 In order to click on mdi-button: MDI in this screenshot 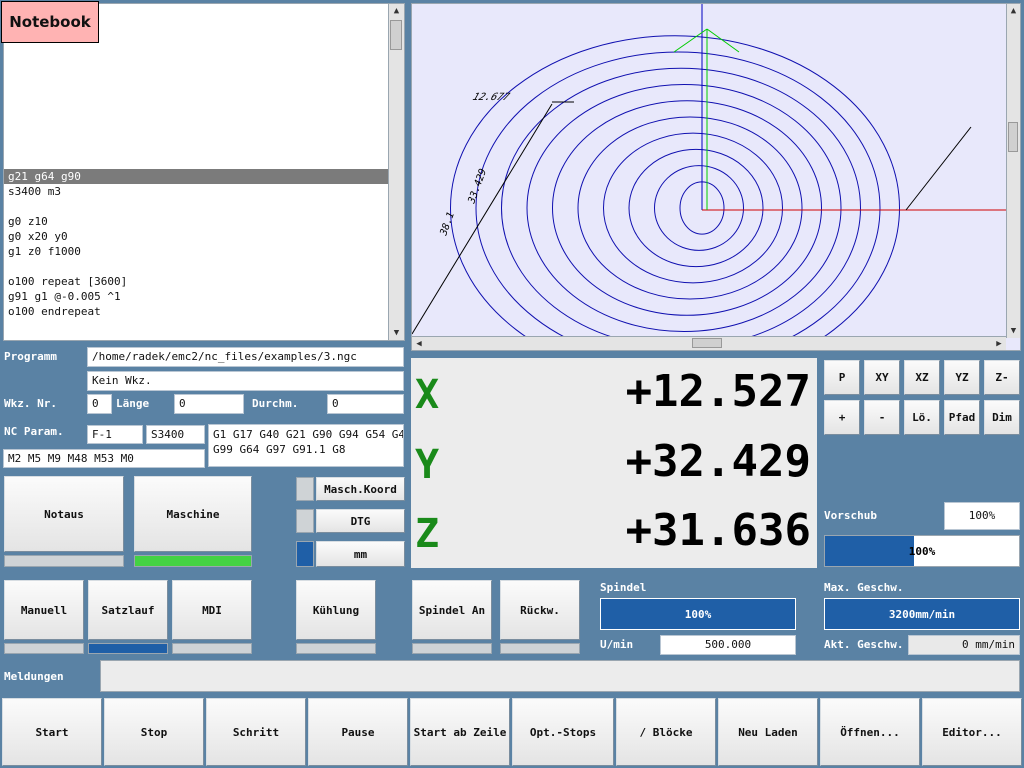, I will do `click(212, 610)`.